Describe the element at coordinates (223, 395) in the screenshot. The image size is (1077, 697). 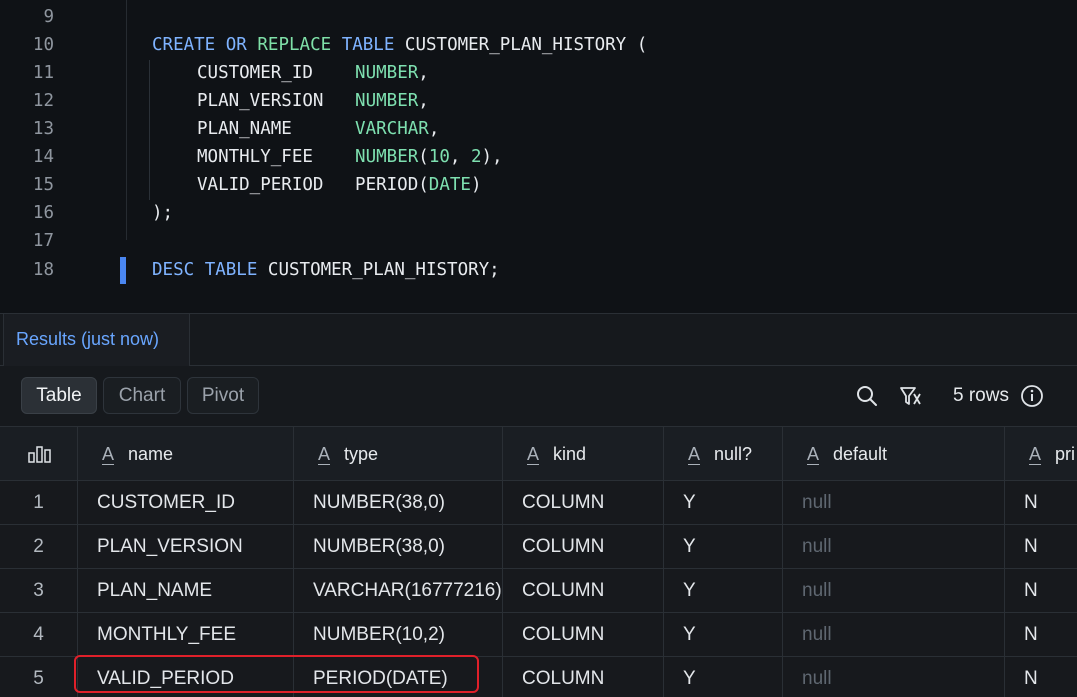
I see `view-pivot-button: Pivot` at that location.